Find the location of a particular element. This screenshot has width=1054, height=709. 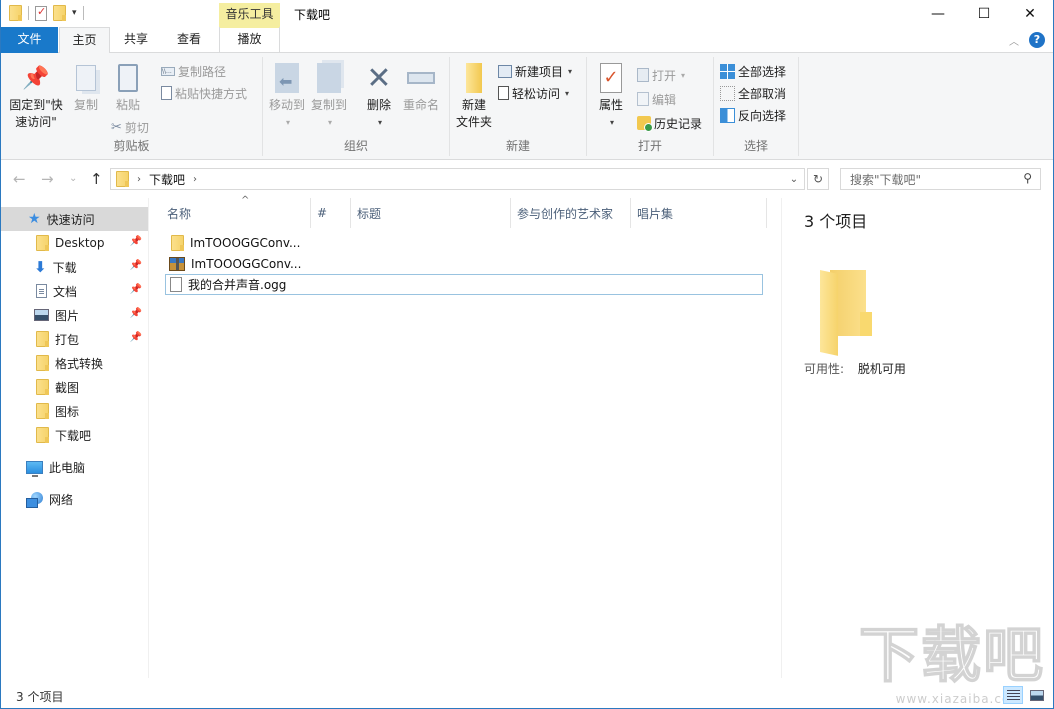

recent-locations-button: ⌄ is located at coordinates (73, 178).